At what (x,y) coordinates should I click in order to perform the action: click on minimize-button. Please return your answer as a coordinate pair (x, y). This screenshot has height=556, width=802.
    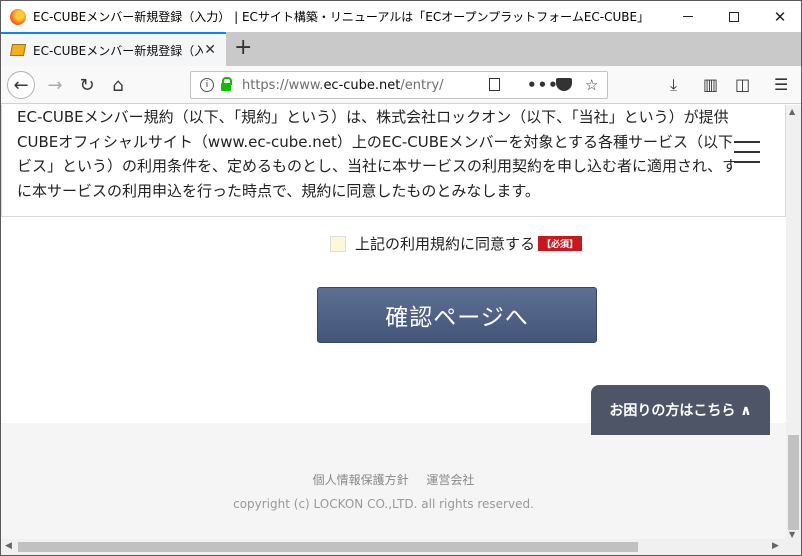
    Looking at the image, I should click on (688, 16).